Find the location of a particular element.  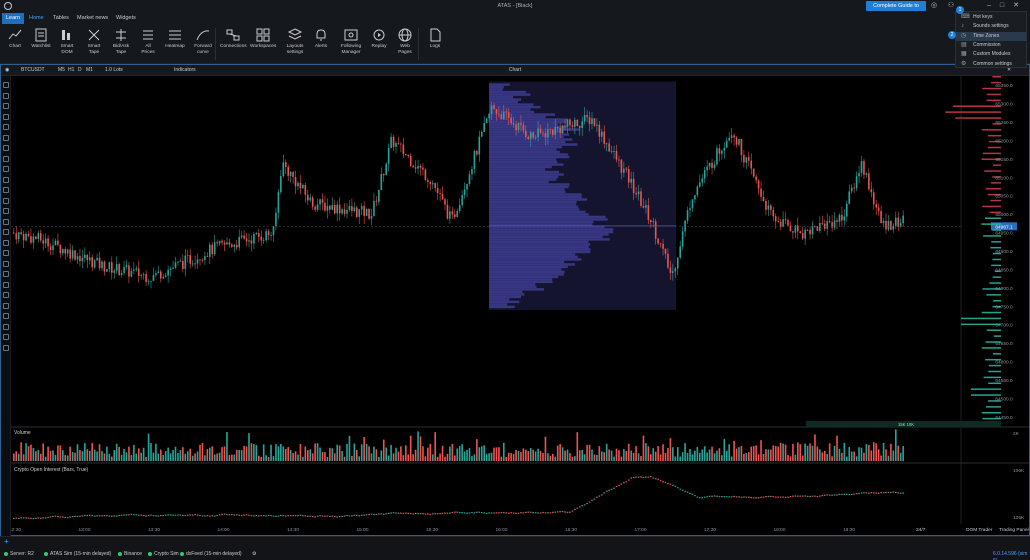

conn-atas-sim: ATAS Sim (15-min delayed) is located at coordinates (77, 554).